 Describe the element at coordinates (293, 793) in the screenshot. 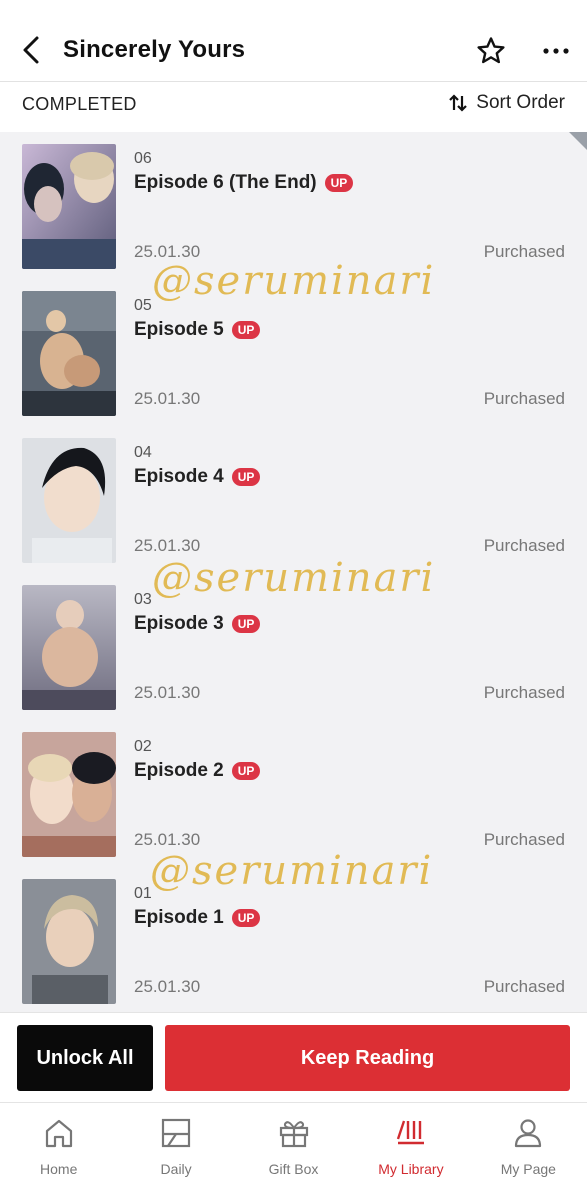

I see `episode-row: 02 Episode 2 UP 25.01.30 Purchased` at that location.